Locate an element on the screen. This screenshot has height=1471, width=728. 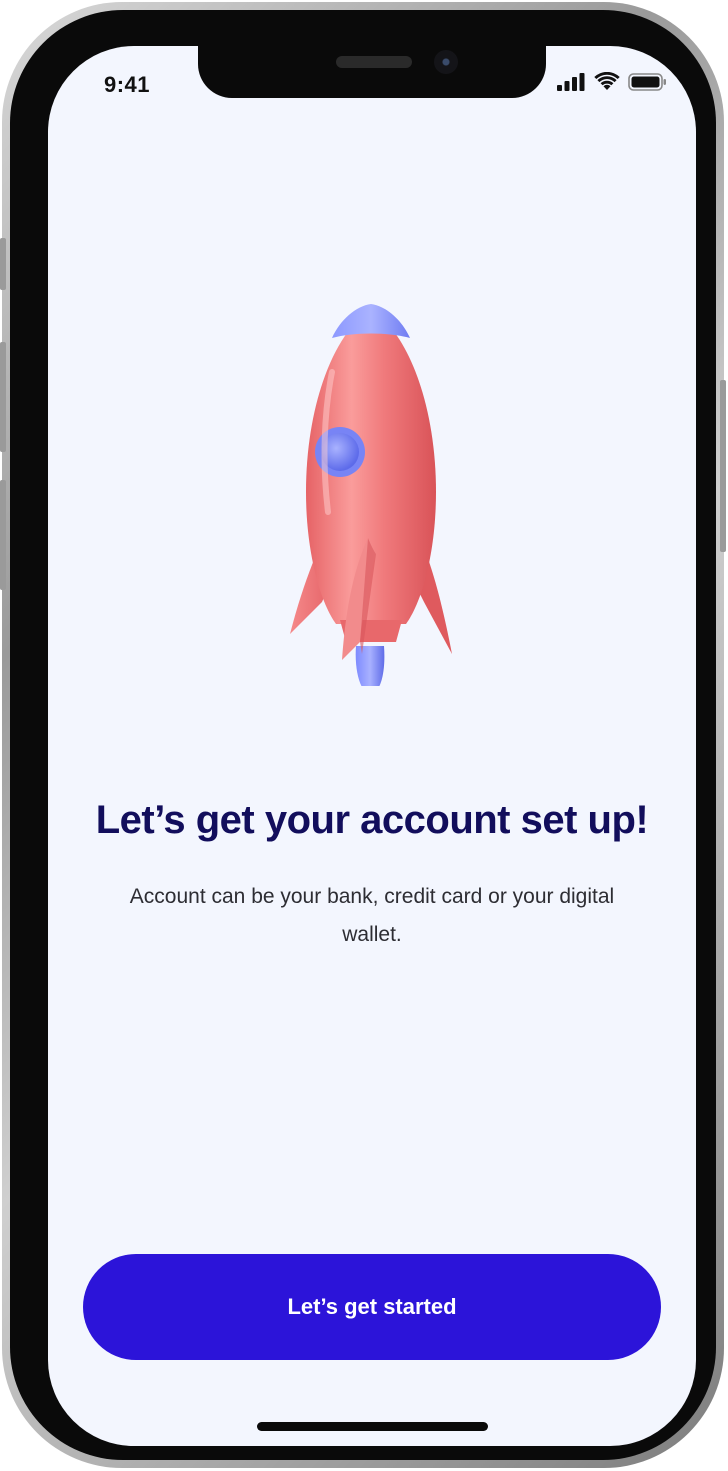
front-camera is located at coordinates (446, 62).